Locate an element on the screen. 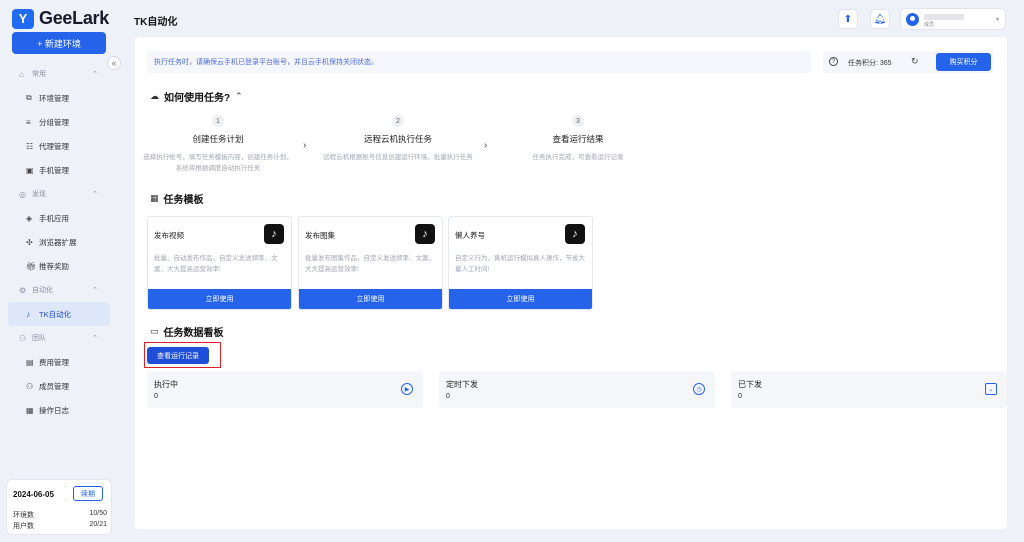 This screenshot has height=542, width=1024. gift-icon: 🎁︎ is located at coordinates (31, 266).